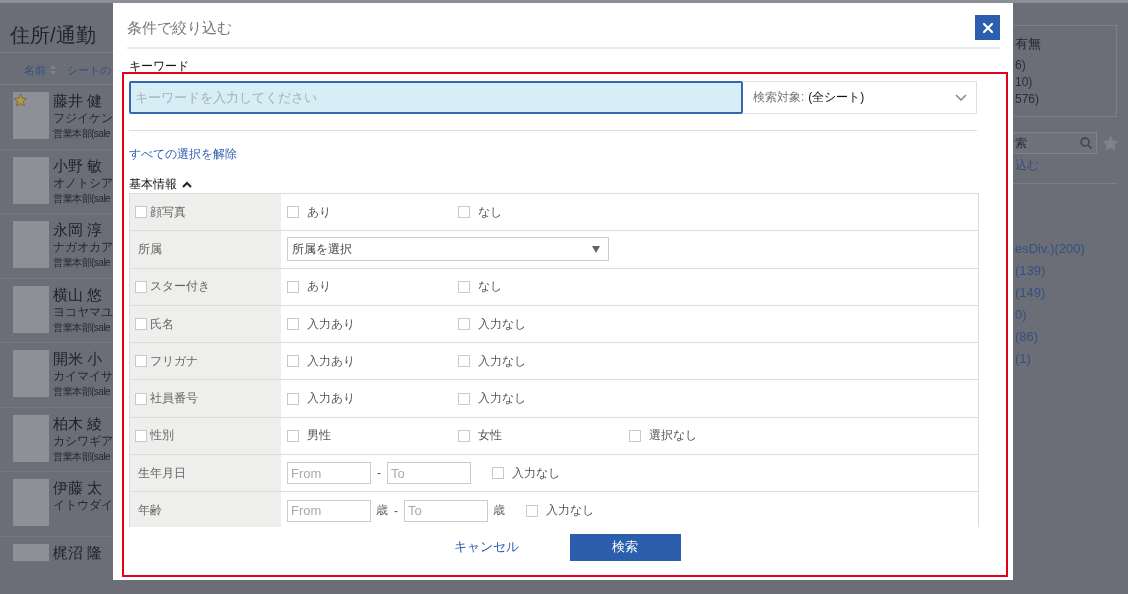  What do you see at coordinates (162, 473) in the screenshot?
I see `criteria-label: 生年月日` at bounding box center [162, 473].